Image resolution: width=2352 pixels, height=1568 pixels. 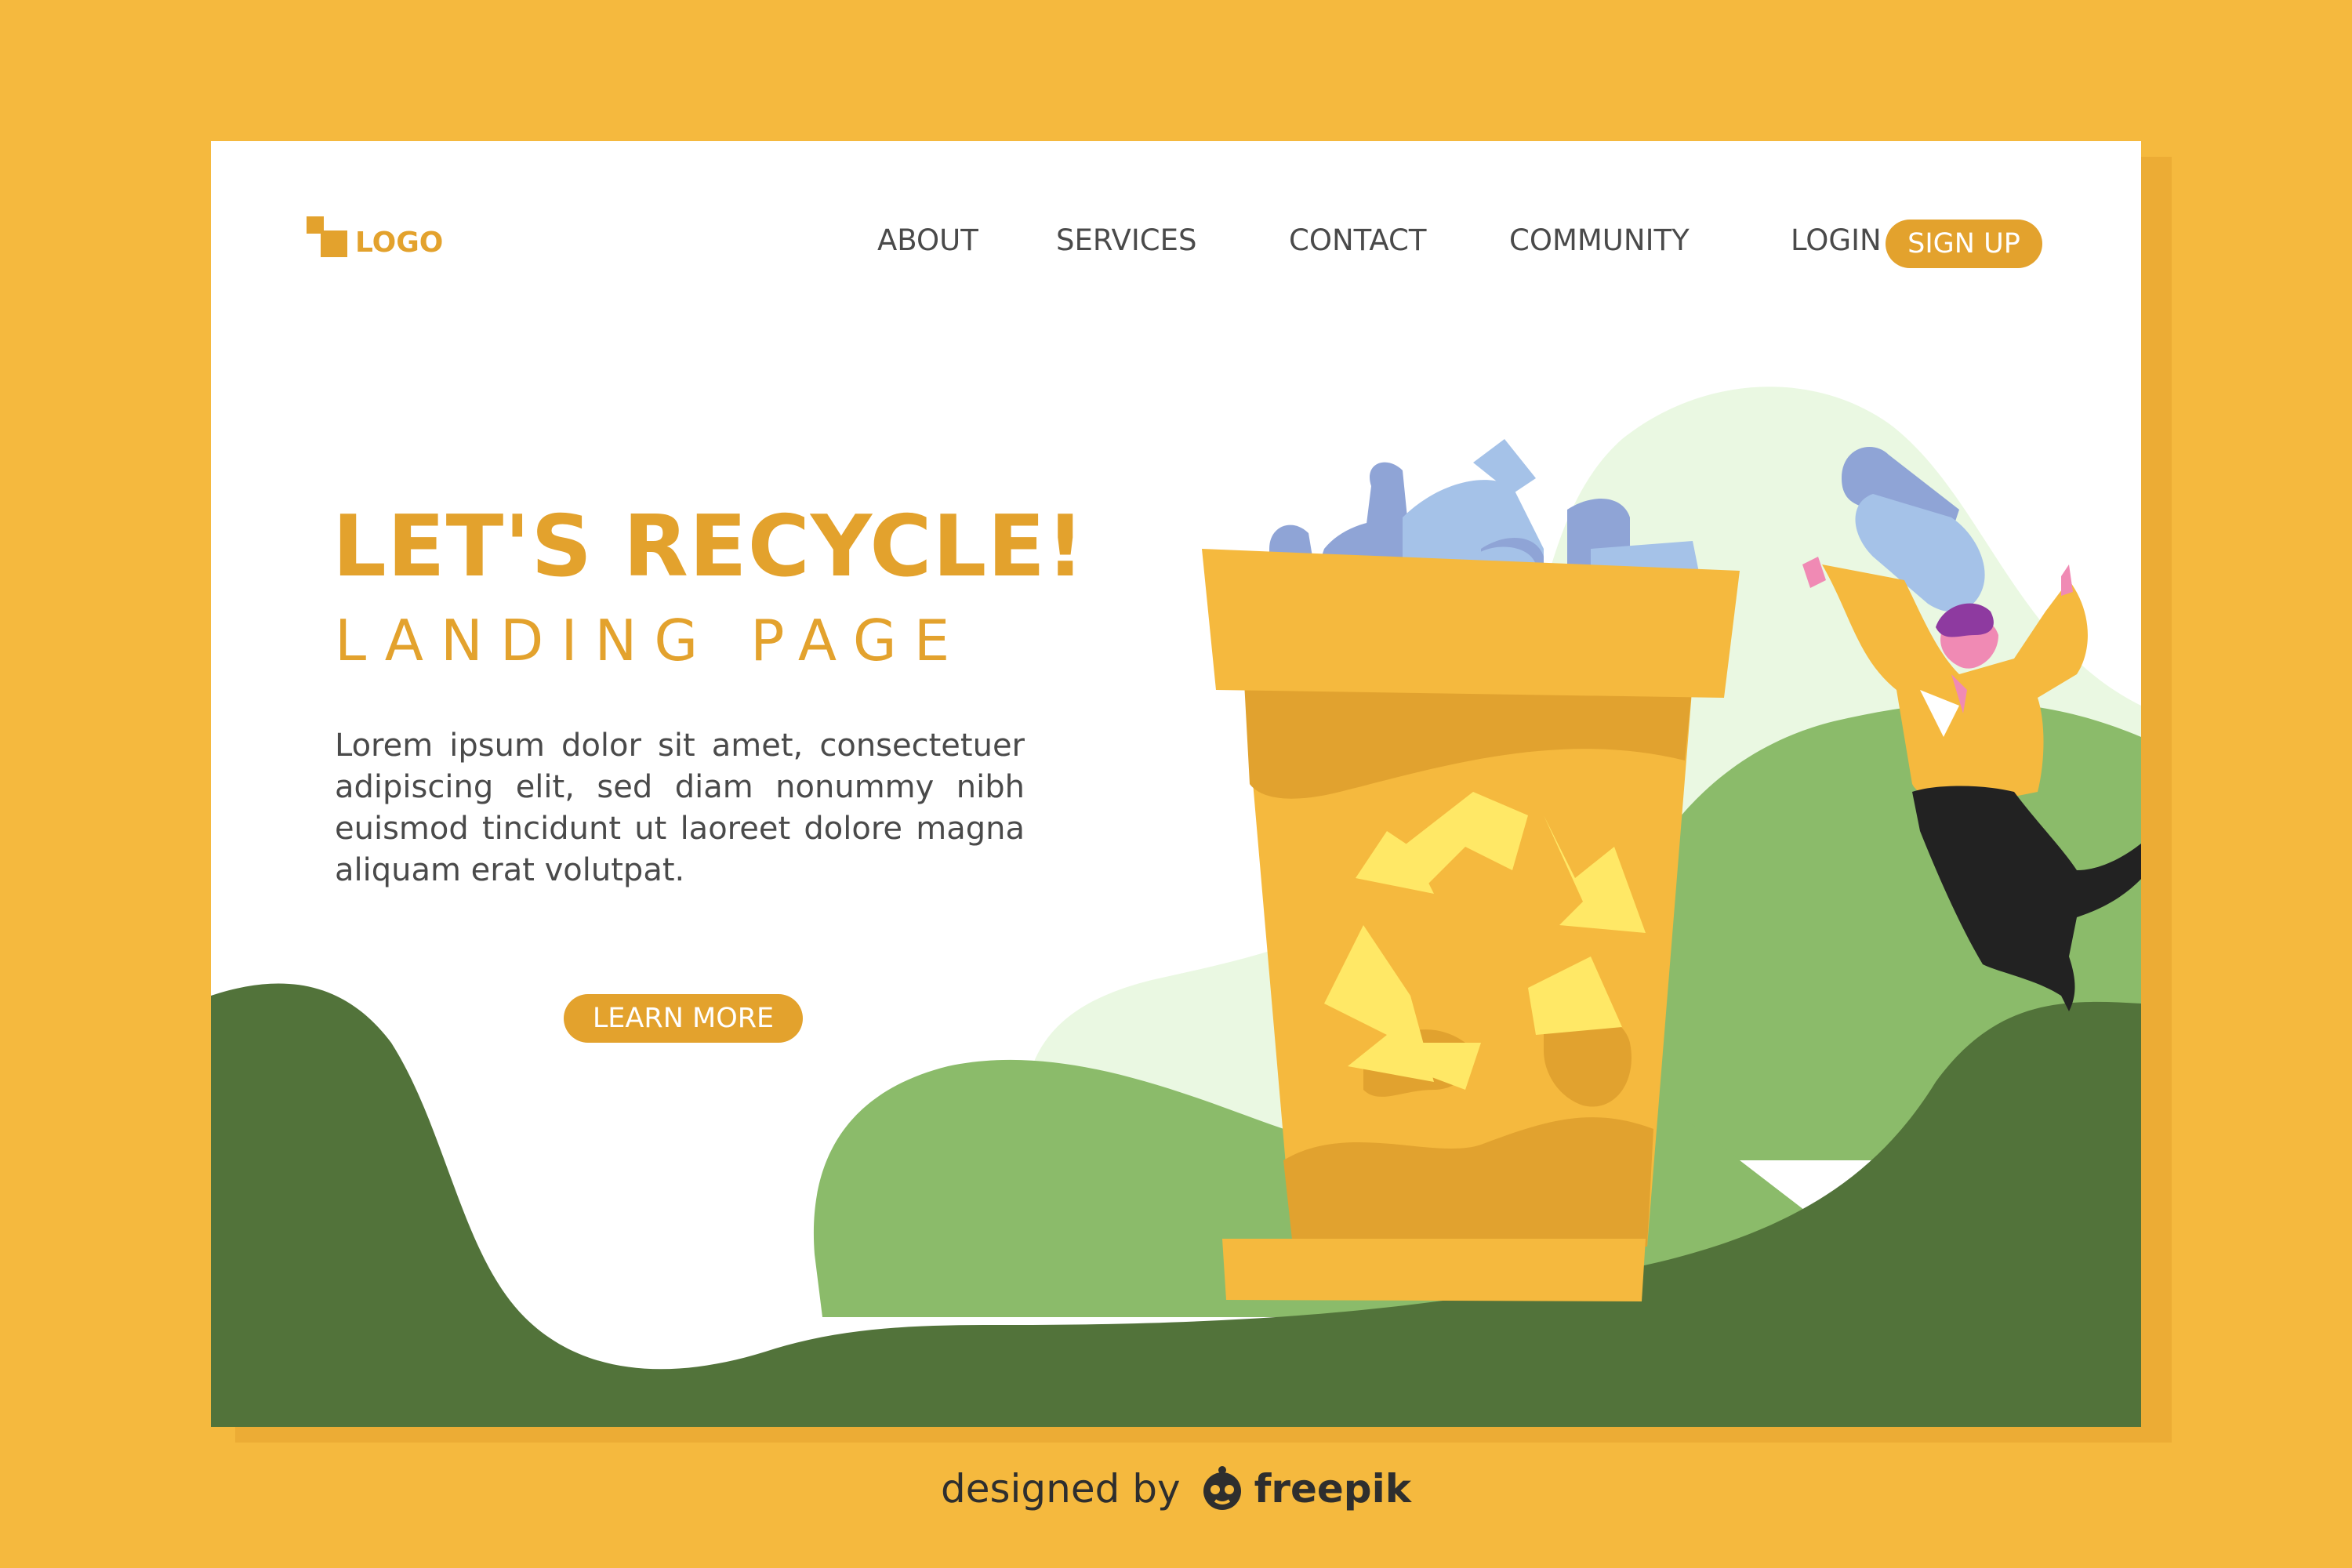 I want to click on hero-title: LET'S RECYCLE!, so click(x=709, y=547).